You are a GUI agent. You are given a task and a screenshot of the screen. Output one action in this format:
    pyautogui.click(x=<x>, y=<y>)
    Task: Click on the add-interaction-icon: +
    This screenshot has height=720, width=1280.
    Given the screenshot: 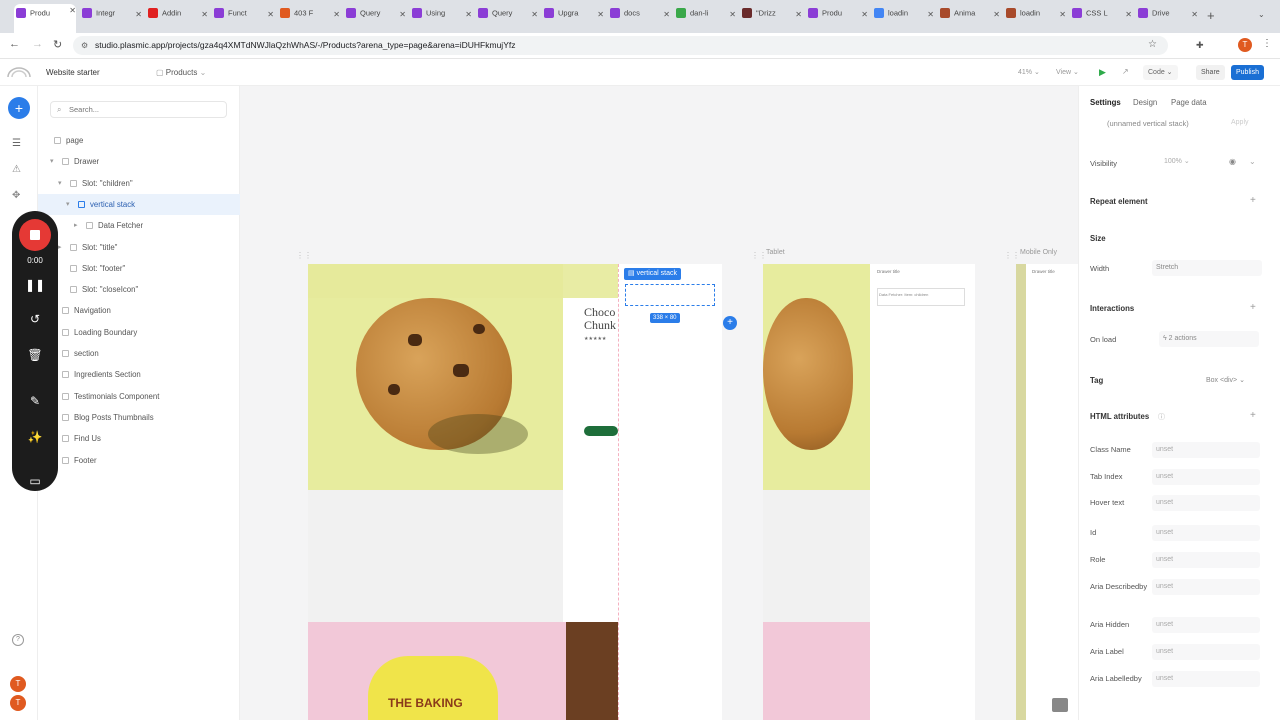 What is the action you would take?
    pyautogui.click(x=1253, y=307)
    